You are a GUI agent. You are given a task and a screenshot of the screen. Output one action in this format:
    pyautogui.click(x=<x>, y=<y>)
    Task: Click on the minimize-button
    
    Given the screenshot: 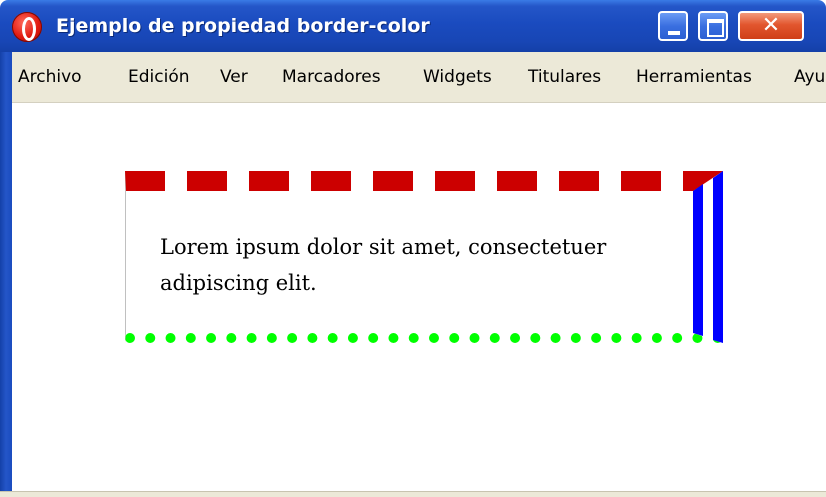 What is the action you would take?
    pyautogui.click(x=673, y=26)
    